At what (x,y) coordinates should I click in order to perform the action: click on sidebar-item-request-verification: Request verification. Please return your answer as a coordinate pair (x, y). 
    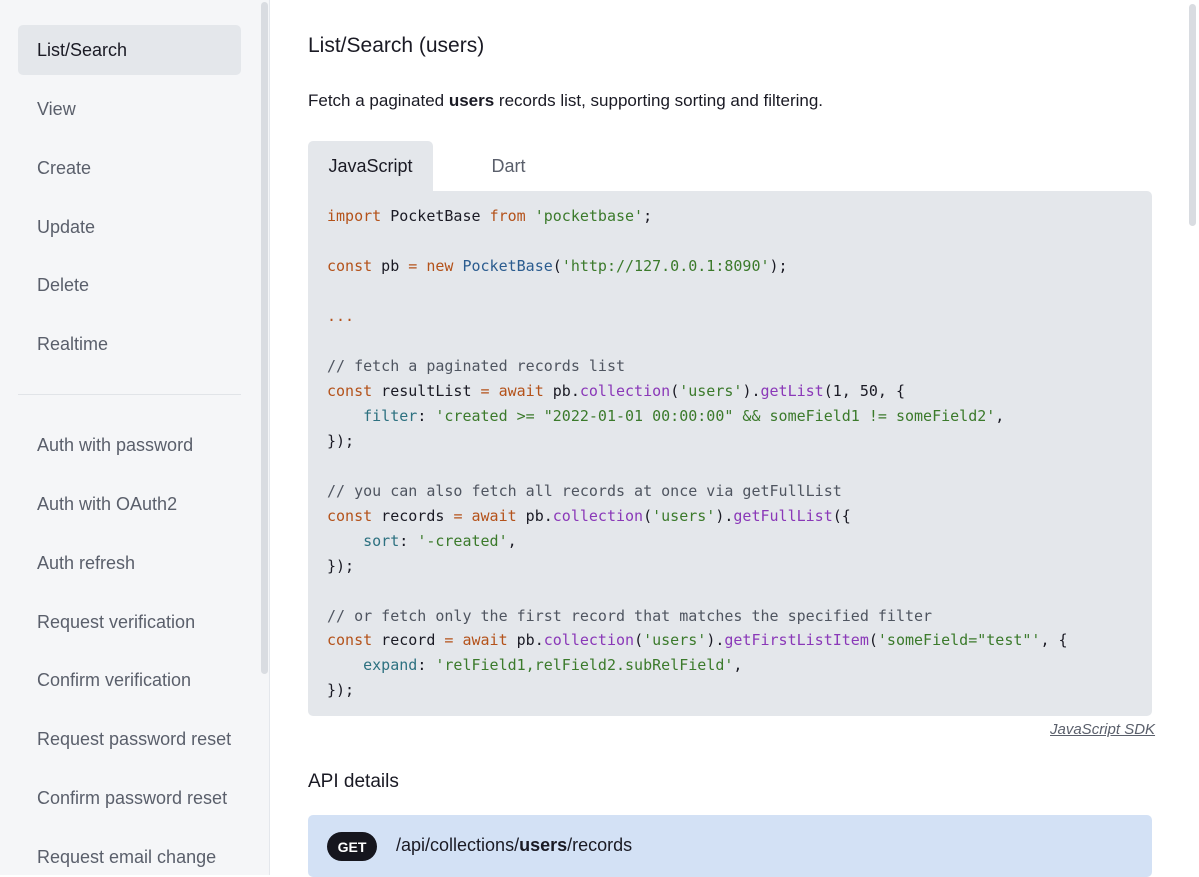
    Looking at the image, I should click on (129, 622).